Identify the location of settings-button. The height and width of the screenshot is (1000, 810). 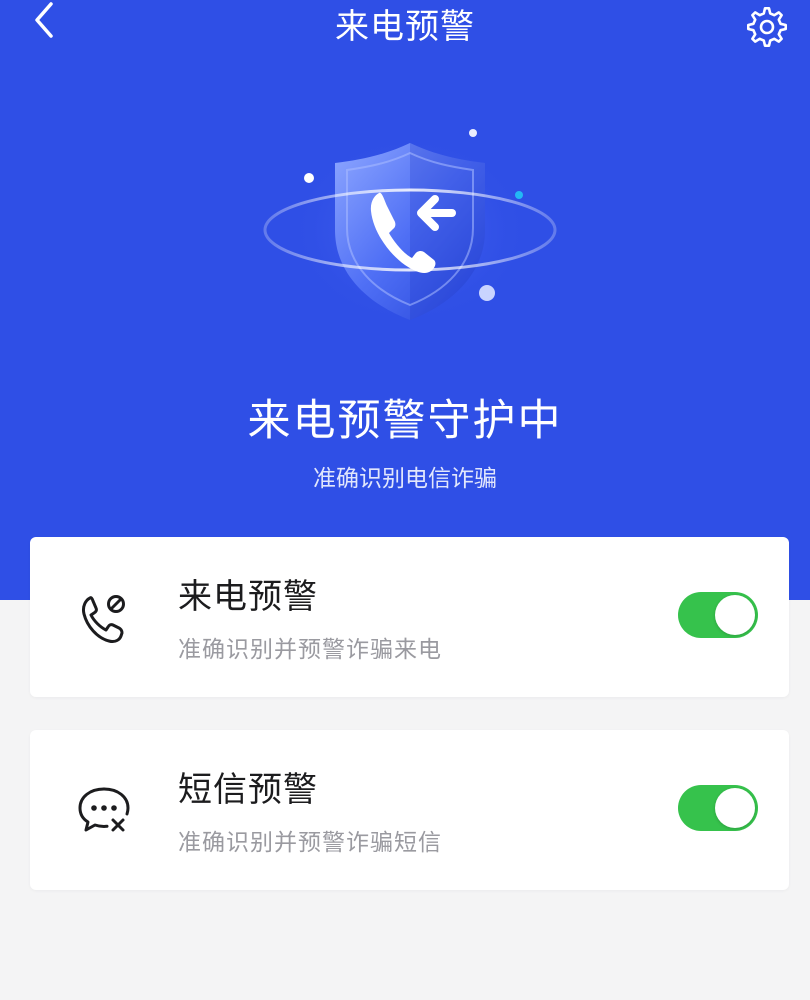
(767, 27).